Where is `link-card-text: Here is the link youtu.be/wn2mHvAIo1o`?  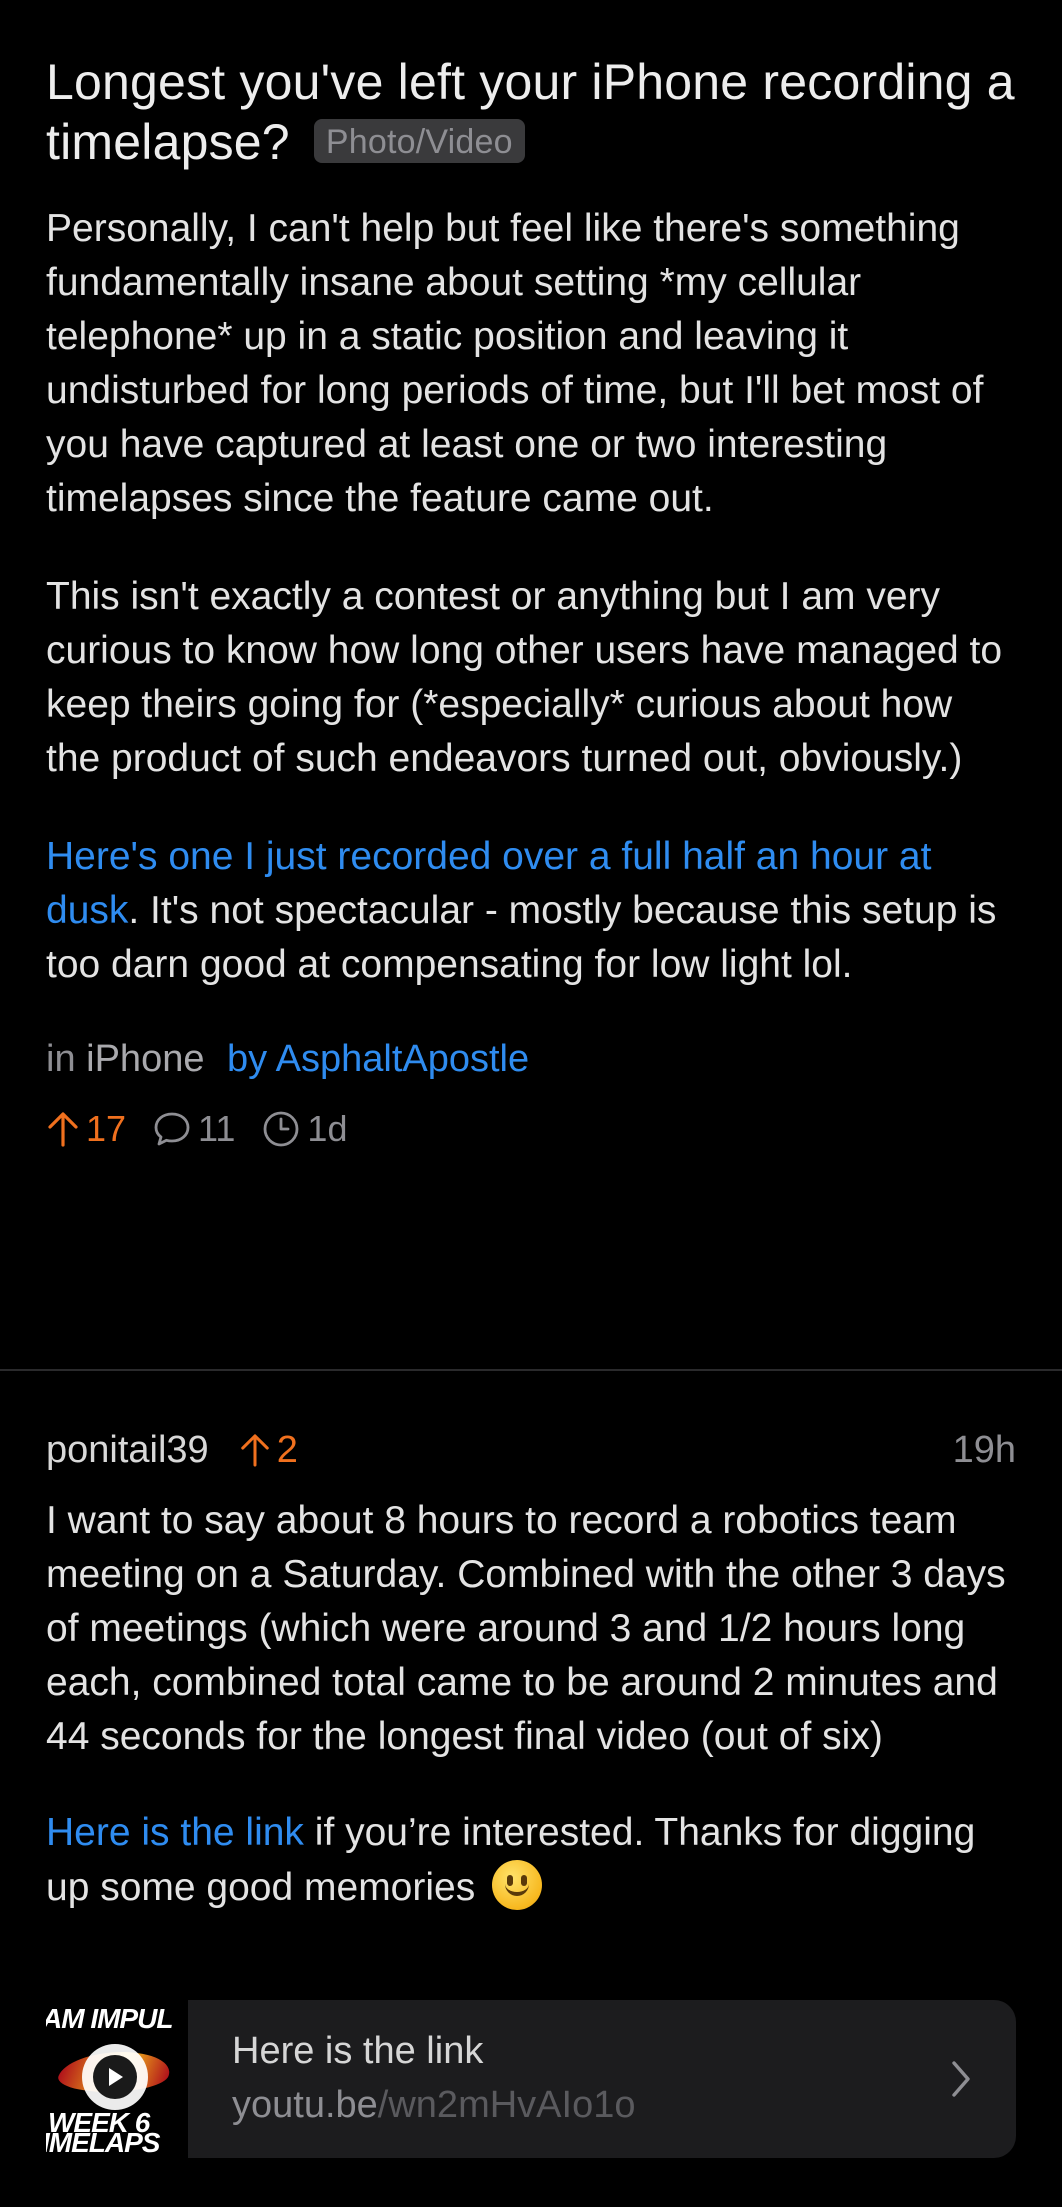
link-card-text: Here is the link youtu.be/wn2mHvAIo1o is located at coordinates (589, 2079).